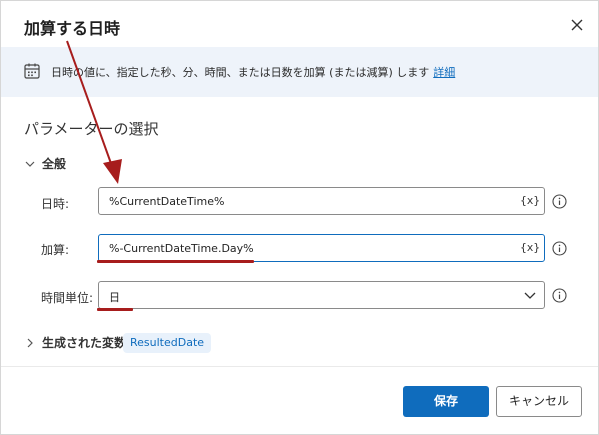 The width and height of the screenshot is (599, 435). Describe the element at coordinates (321, 248) in the screenshot. I see `add-amount-input: %-CurrentDateTime.Day% {x}` at that location.